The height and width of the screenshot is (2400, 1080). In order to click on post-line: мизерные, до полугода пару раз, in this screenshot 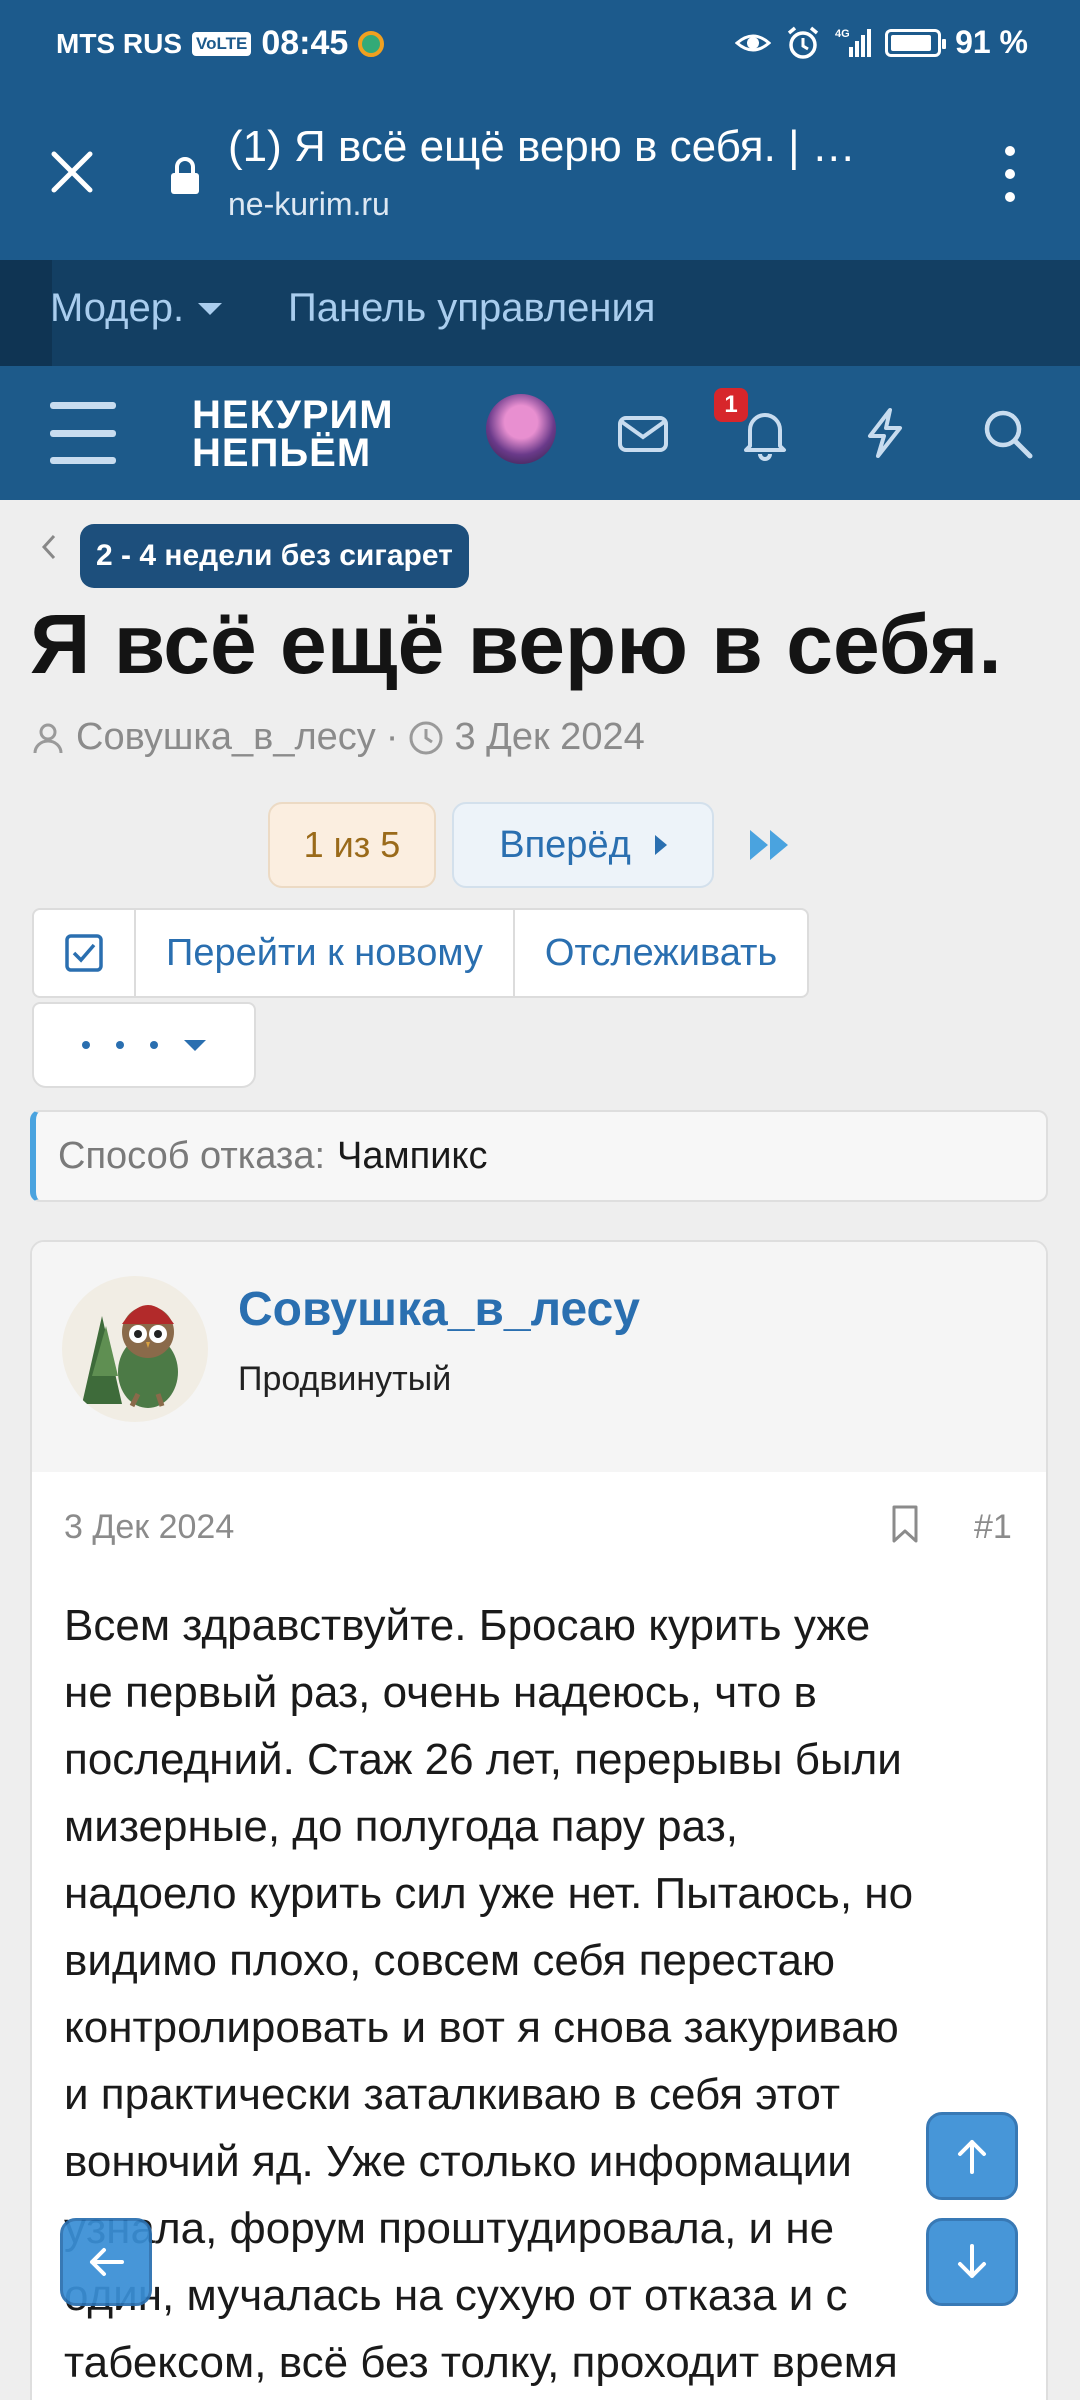, I will do `click(401, 1826)`.